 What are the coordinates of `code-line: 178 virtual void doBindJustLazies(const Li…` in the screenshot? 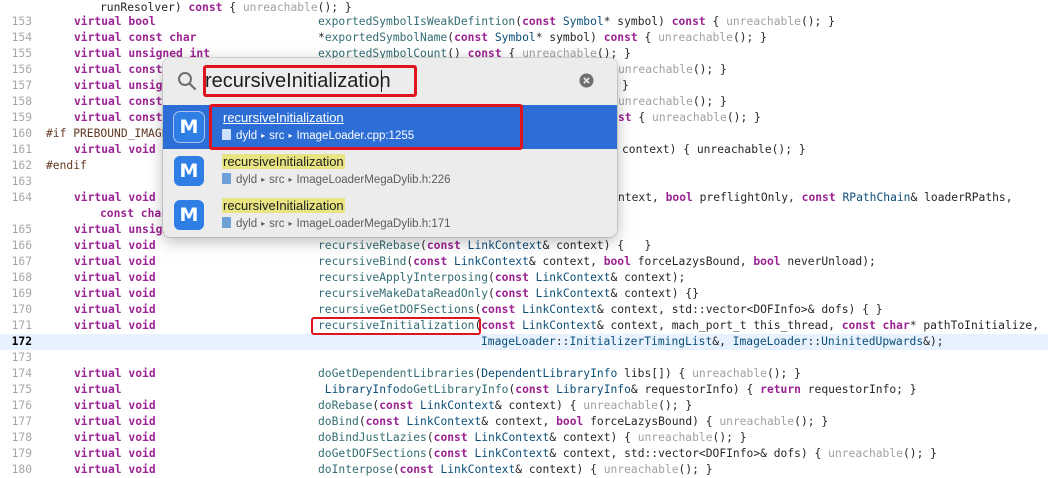 It's located at (524, 438).